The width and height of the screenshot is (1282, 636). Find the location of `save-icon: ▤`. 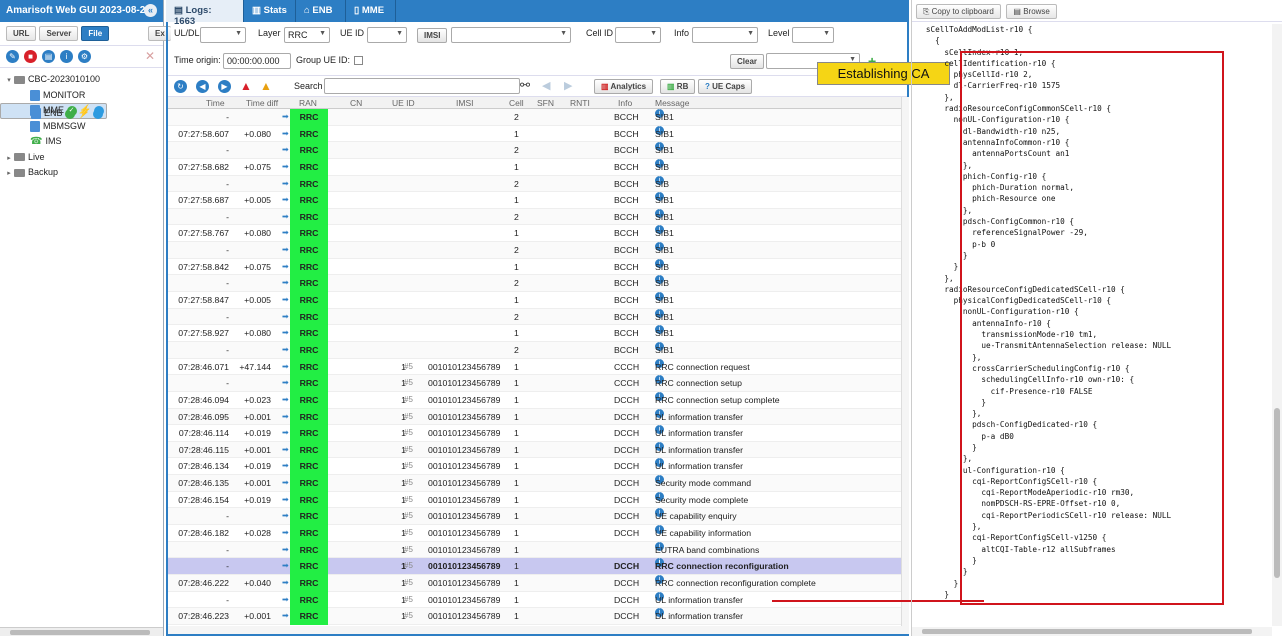

save-icon: ▤ is located at coordinates (48, 56).